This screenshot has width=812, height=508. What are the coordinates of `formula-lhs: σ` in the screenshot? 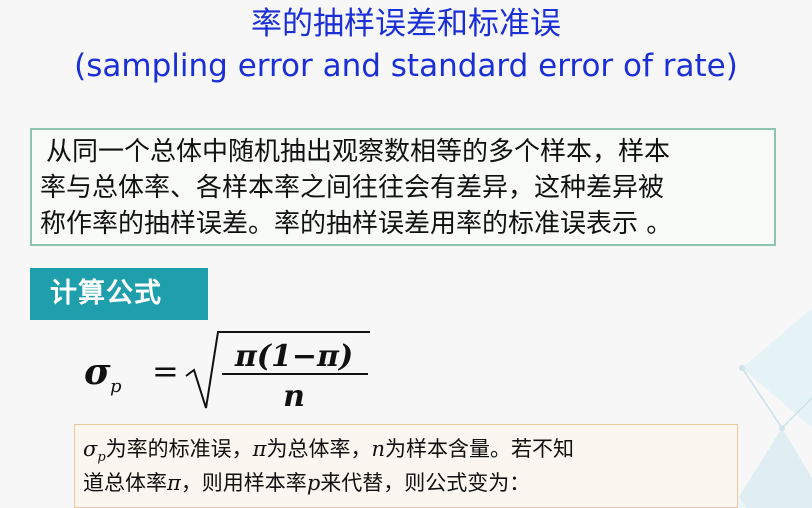 It's located at (97, 372).